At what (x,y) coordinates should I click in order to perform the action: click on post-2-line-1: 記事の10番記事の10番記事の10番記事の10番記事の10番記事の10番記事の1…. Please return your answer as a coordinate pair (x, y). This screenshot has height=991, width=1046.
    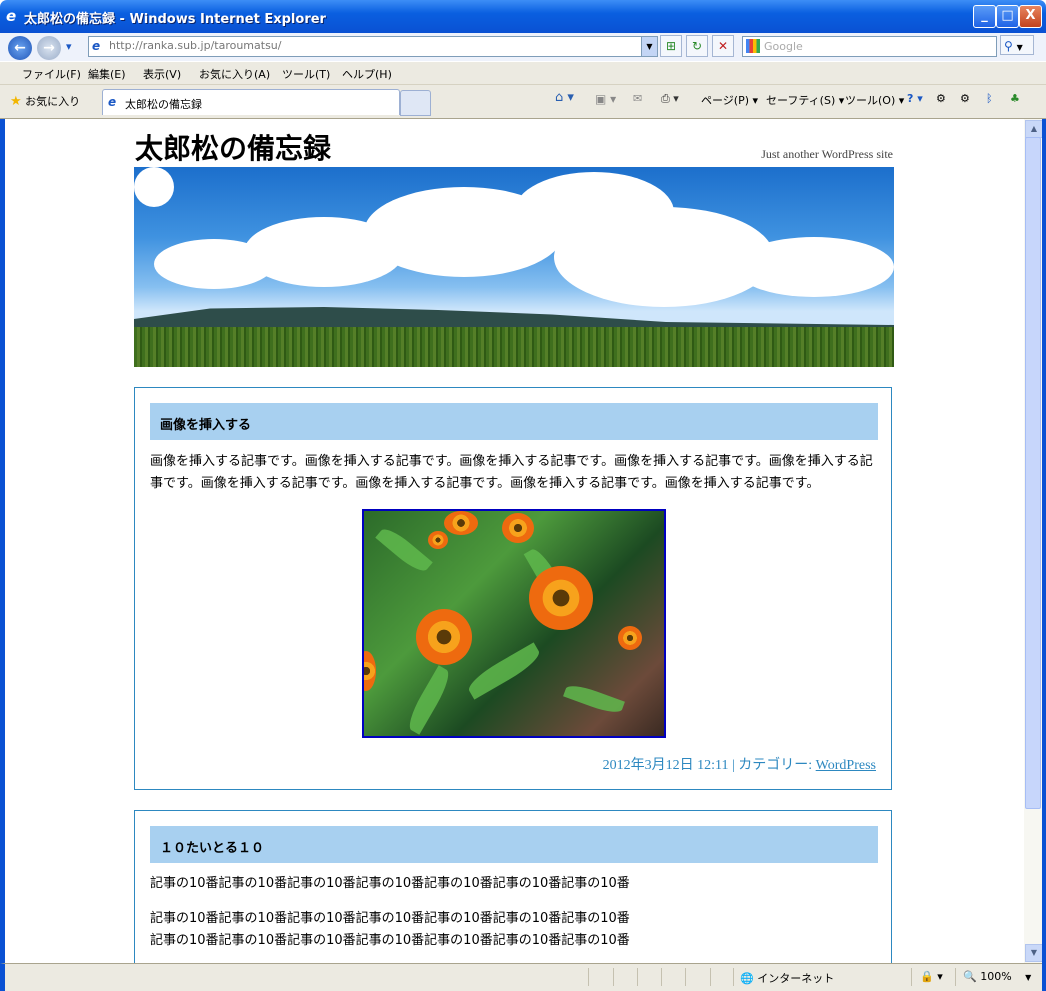
    Looking at the image, I should click on (390, 883).